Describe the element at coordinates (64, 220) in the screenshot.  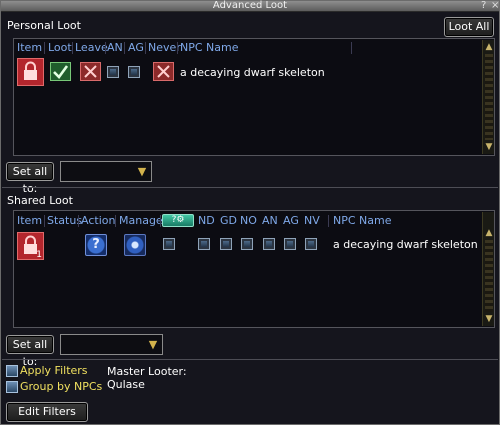
I see `col-header-status: Status` at that location.